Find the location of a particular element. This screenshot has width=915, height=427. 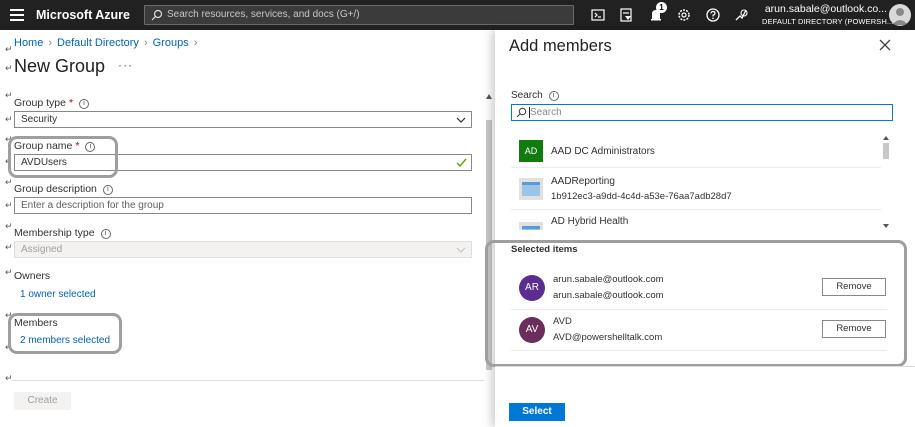

help-icon is located at coordinates (713, 15).